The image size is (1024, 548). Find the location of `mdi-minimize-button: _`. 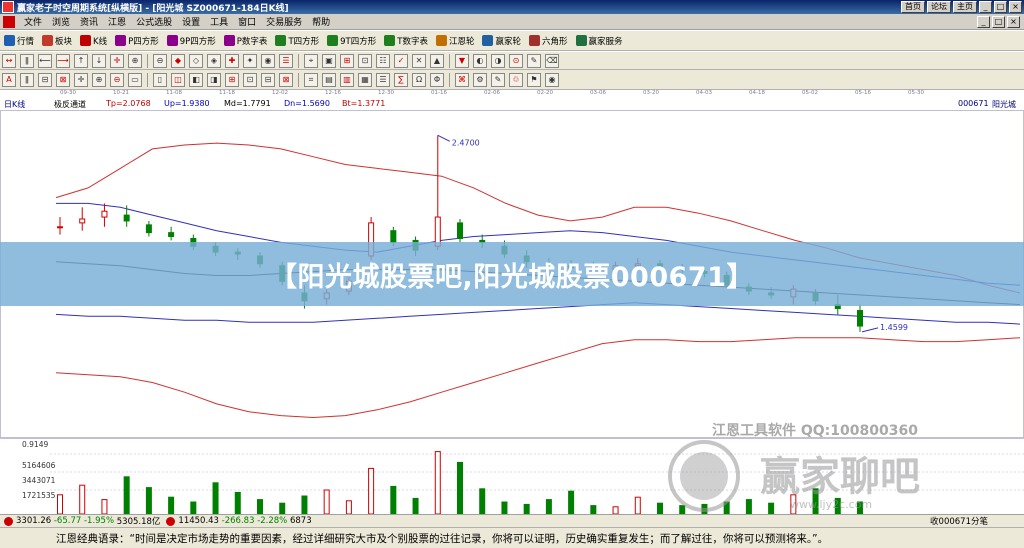

mdi-minimize-button: _ is located at coordinates (983, 21).